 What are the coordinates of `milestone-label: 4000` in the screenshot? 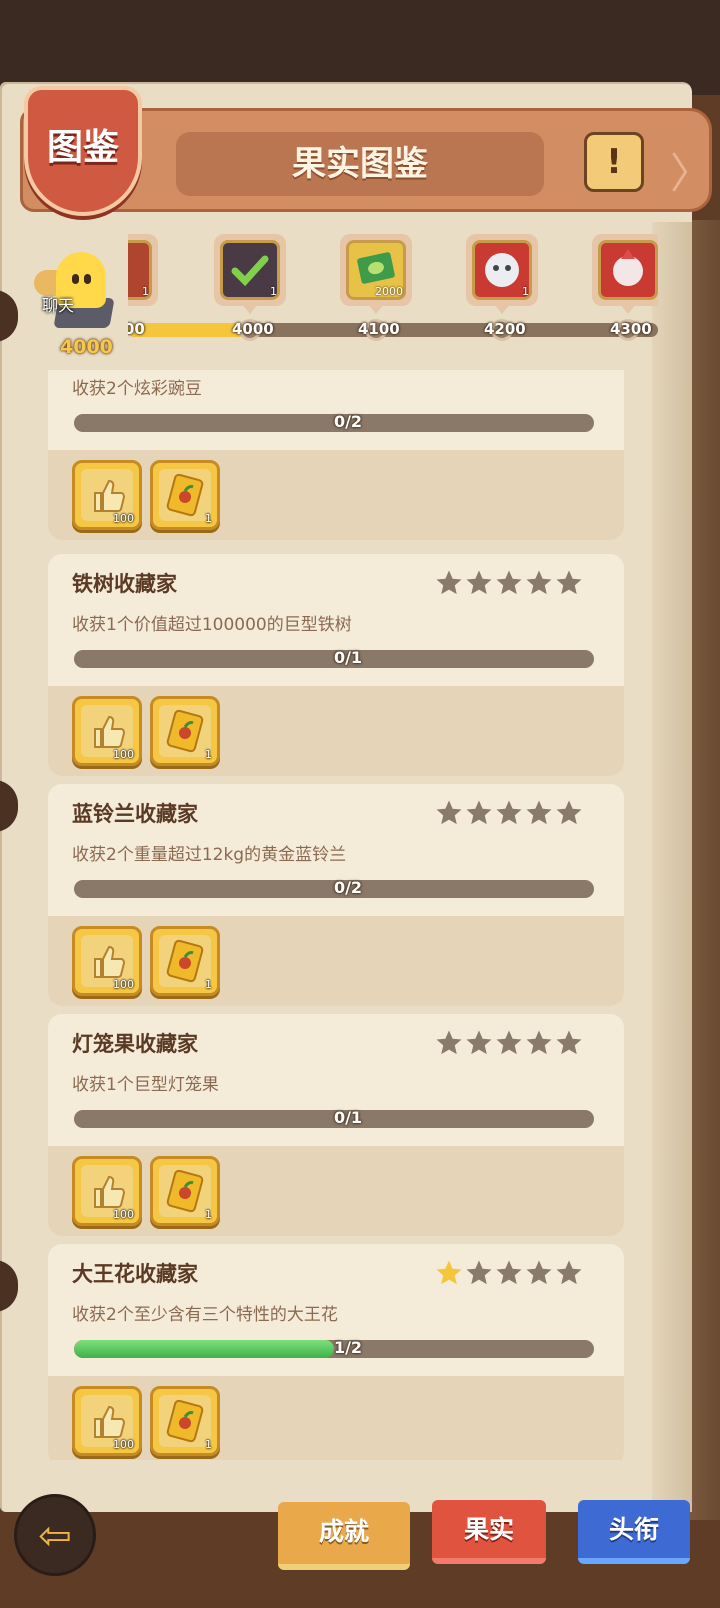 It's located at (253, 329).